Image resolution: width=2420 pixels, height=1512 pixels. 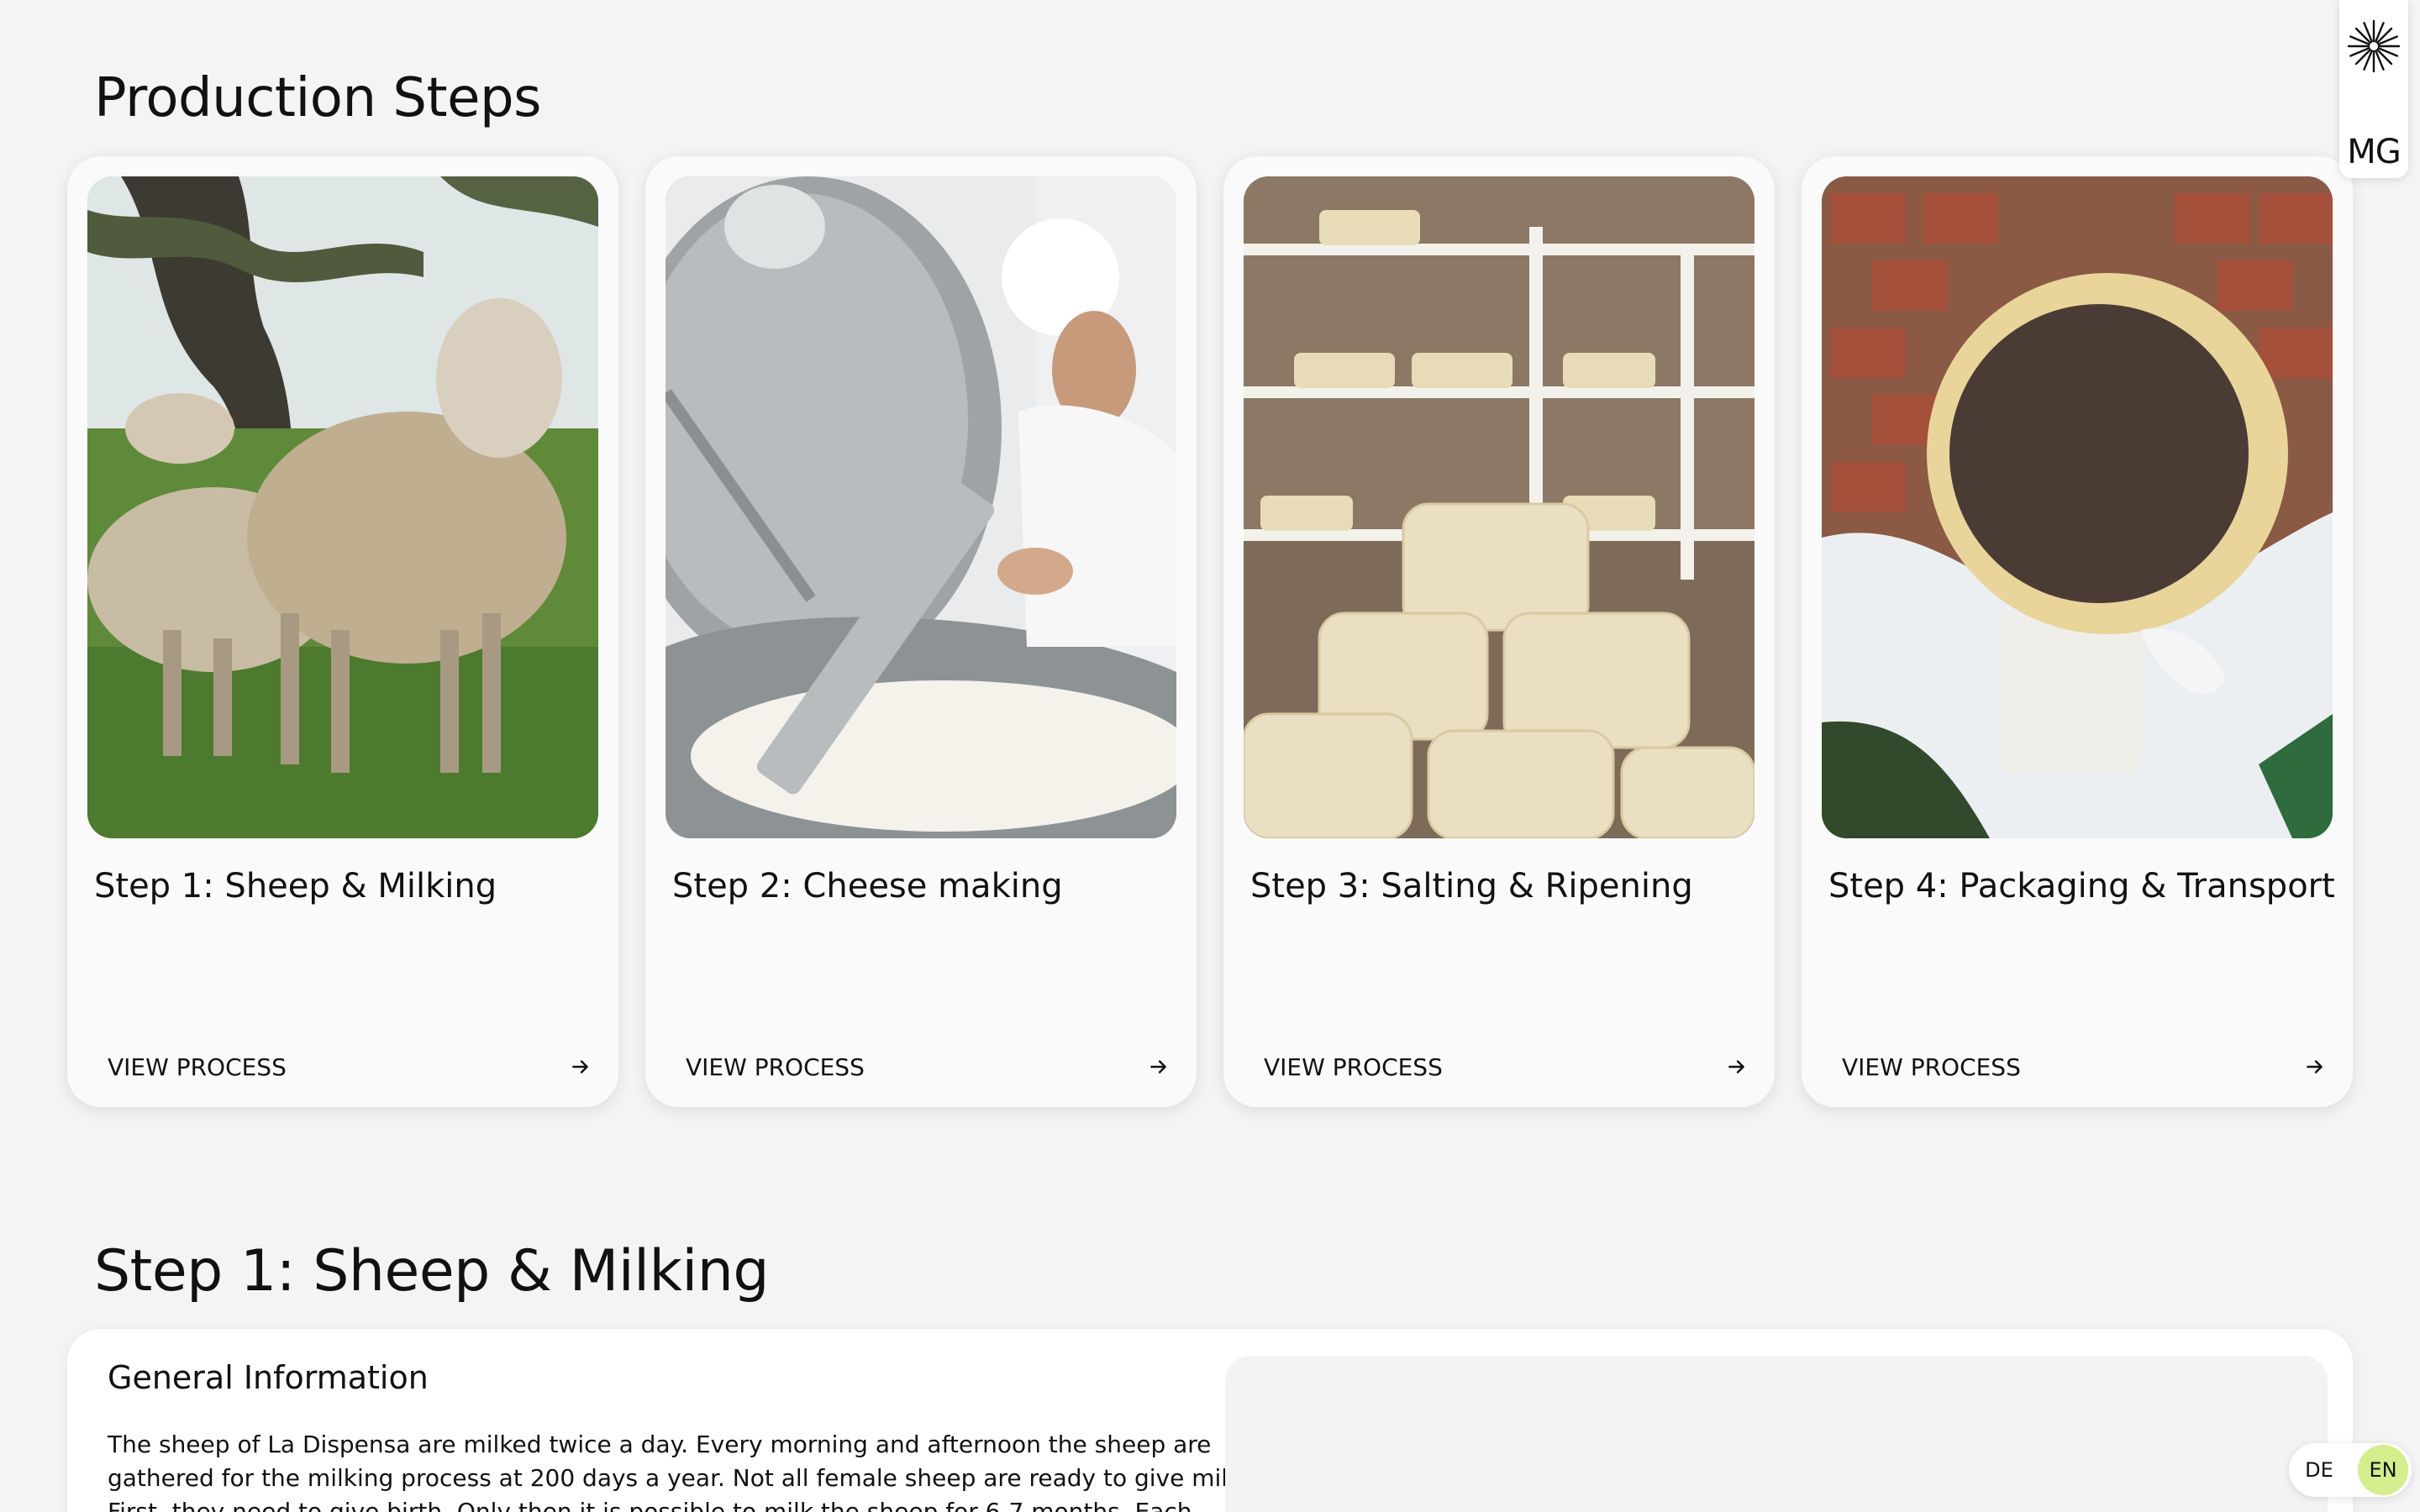 I want to click on language-de-button: DE, so click(x=2319, y=1470).